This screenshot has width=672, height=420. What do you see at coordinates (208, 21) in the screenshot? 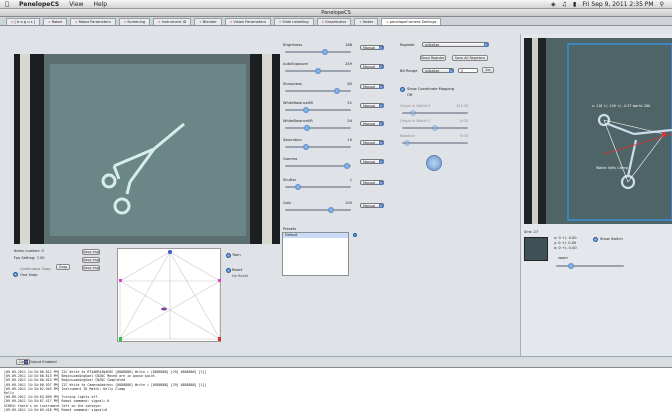
I see `tab-blender: ✕ Blender` at bounding box center [208, 21].